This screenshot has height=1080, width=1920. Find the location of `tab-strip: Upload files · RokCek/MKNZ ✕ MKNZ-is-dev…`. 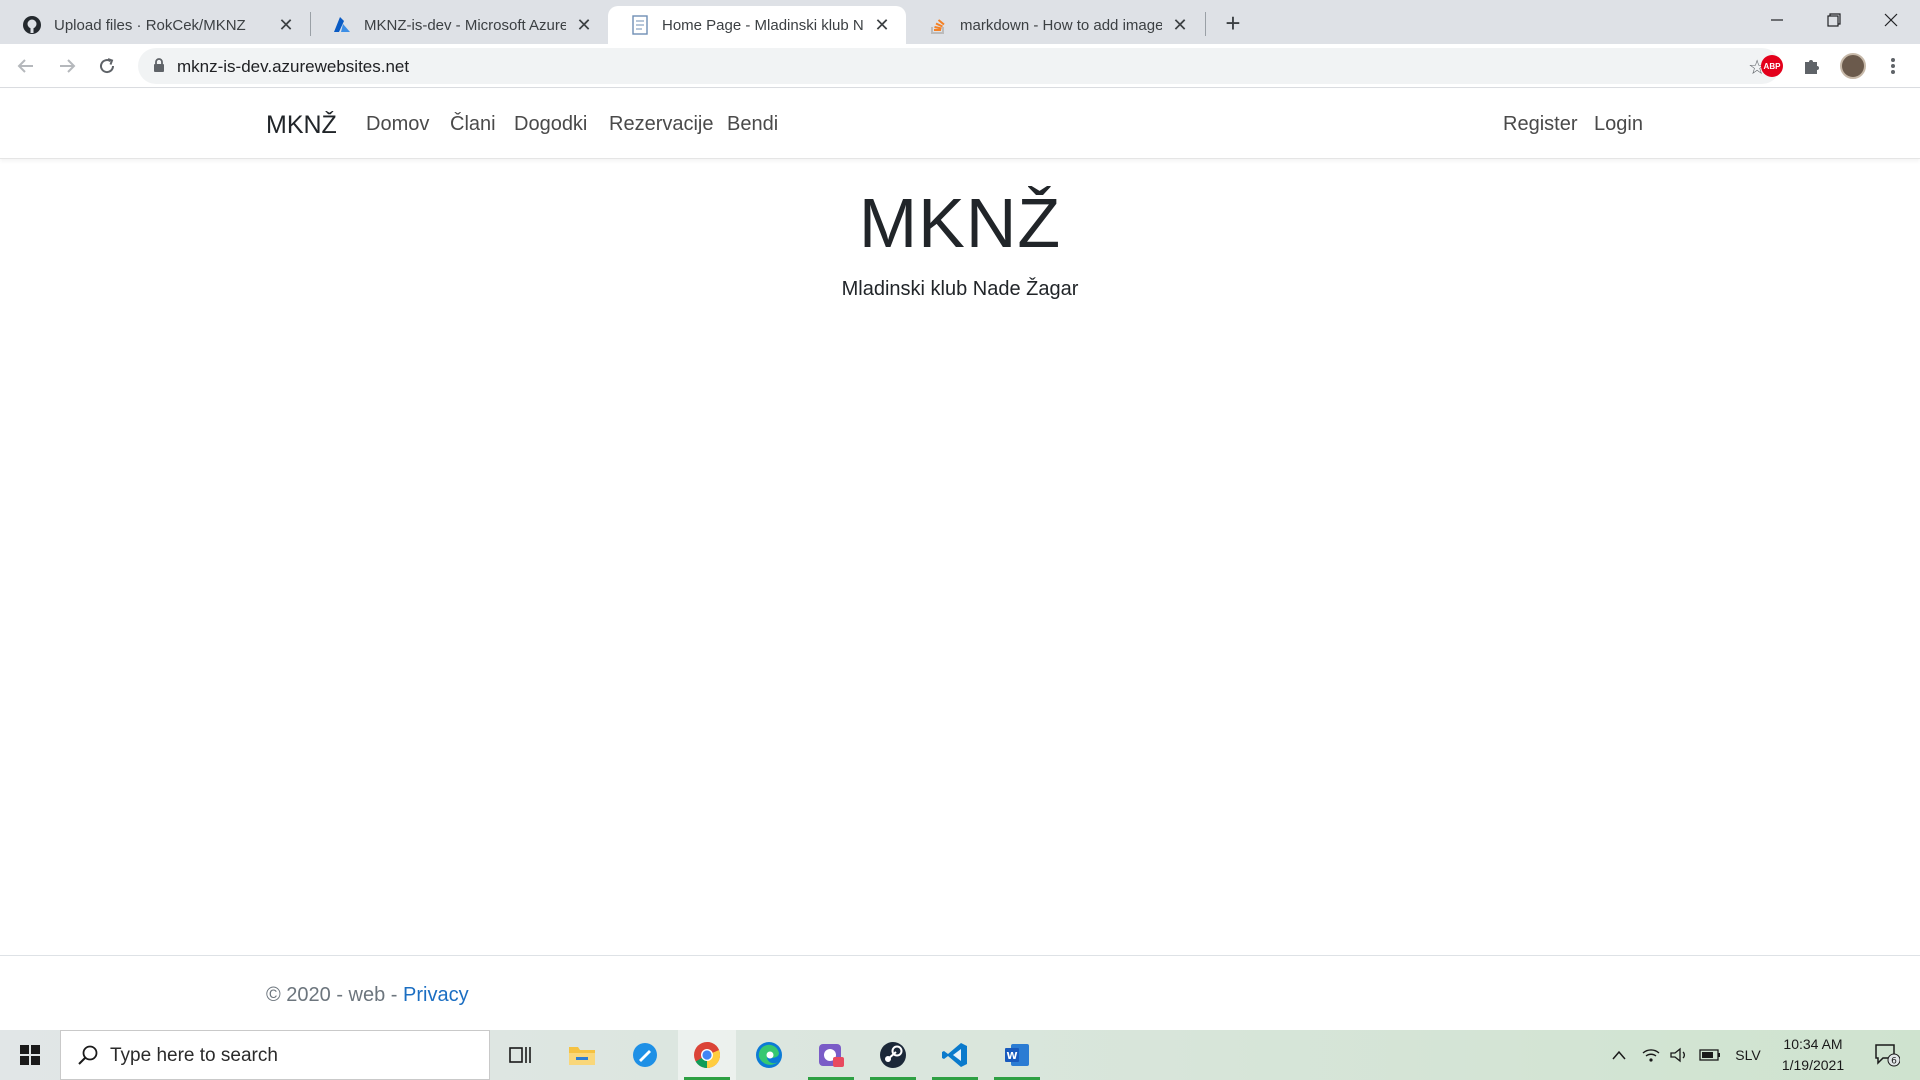

tab-strip: Upload files · RokCek/MKNZ ✕ MKNZ-is-dev… is located at coordinates (960, 22).